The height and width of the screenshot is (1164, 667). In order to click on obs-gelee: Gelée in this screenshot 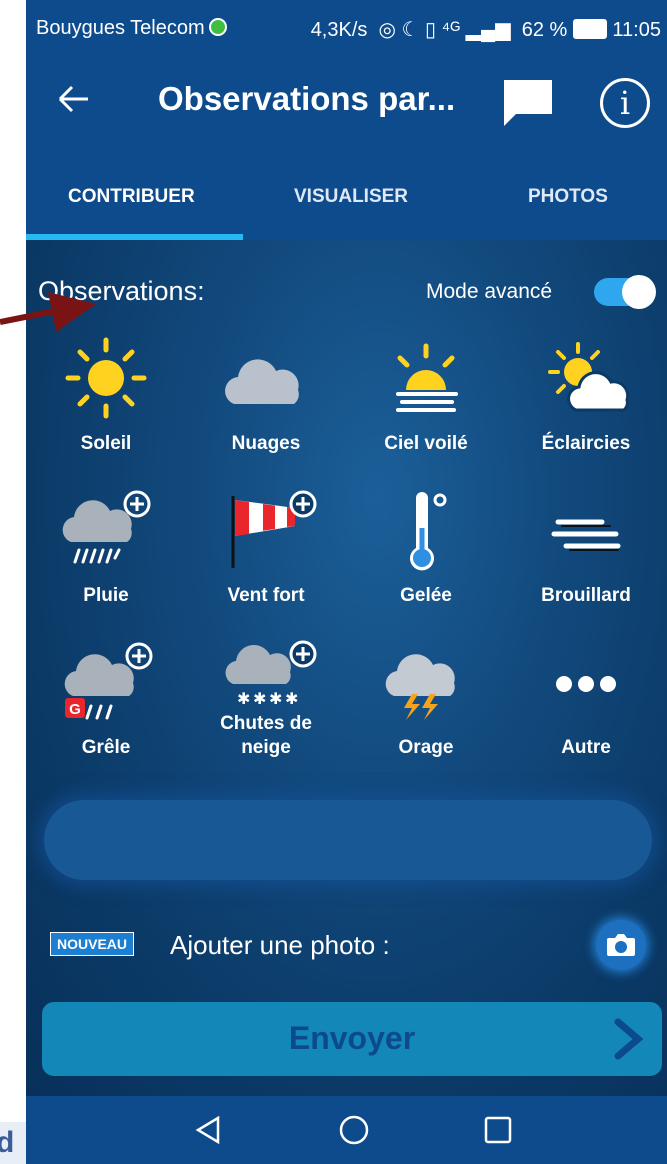, I will do `click(426, 546)`.